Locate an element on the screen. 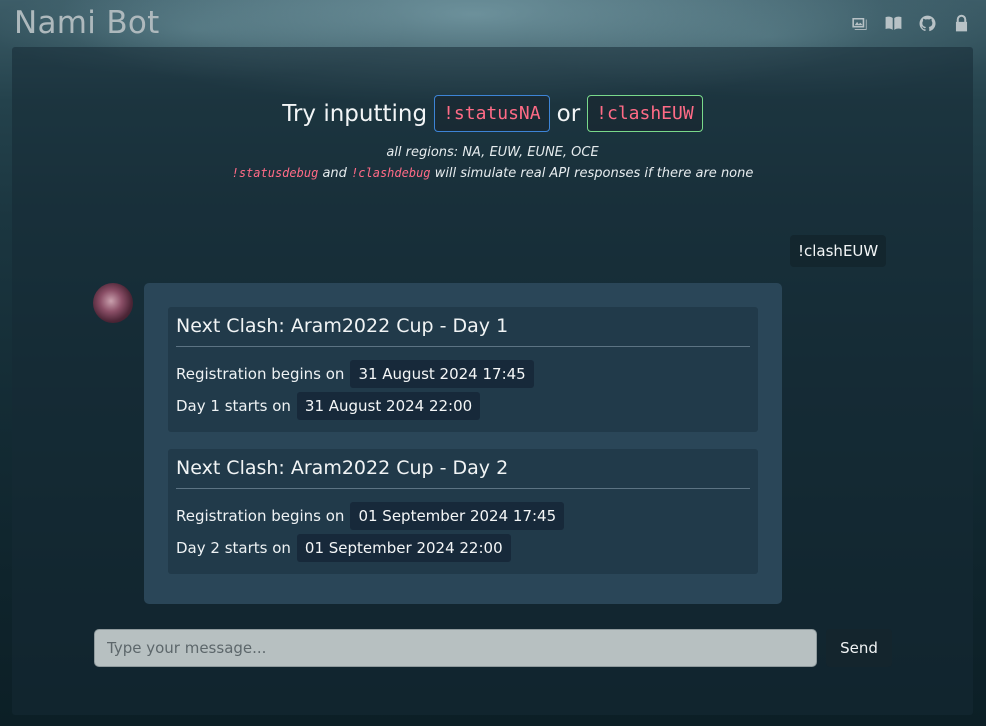 This screenshot has width=986, height=726. start-label: Day 2 starts on is located at coordinates (233, 548).